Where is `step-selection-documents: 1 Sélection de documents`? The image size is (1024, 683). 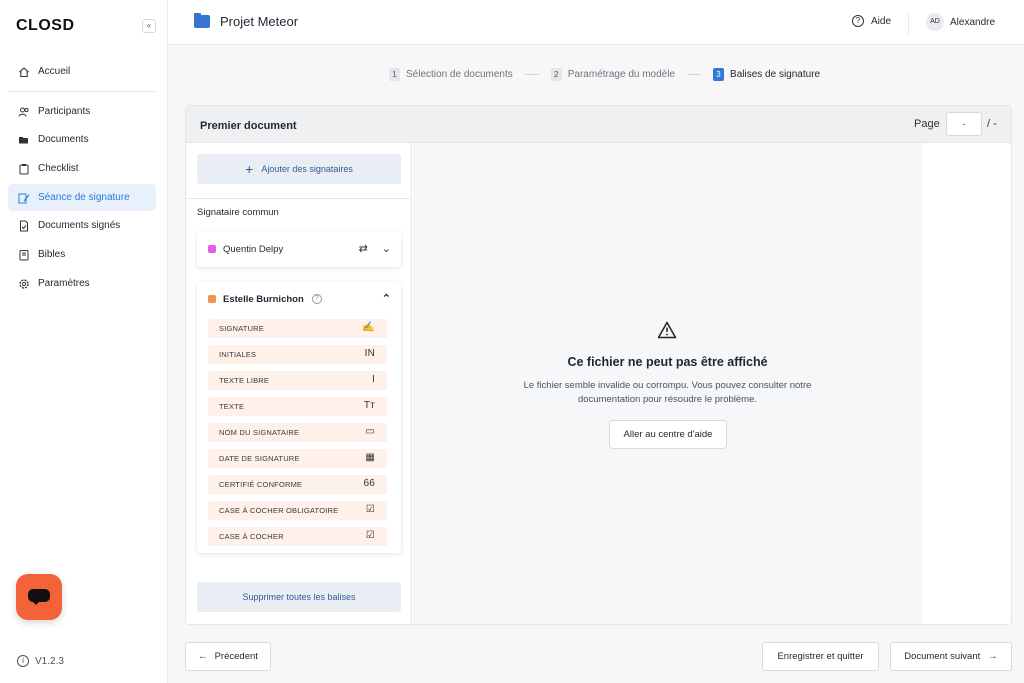
step-selection-documents: 1 Sélection de documents is located at coordinates (451, 74).